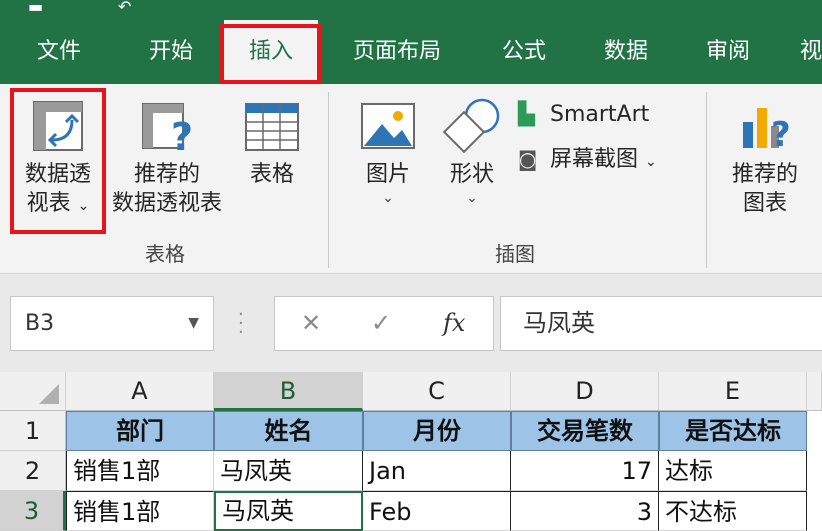 This screenshot has height=531, width=822. I want to click on name-box-value: B3, so click(40, 323).